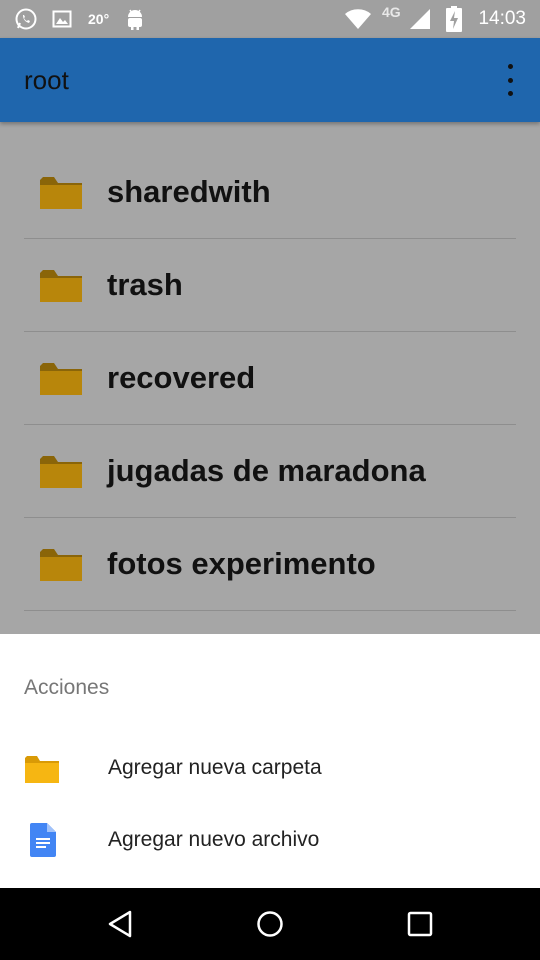  What do you see at coordinates (62, 19) in the screenshot?
I see `image-icon` at bounding box center [62, 19].